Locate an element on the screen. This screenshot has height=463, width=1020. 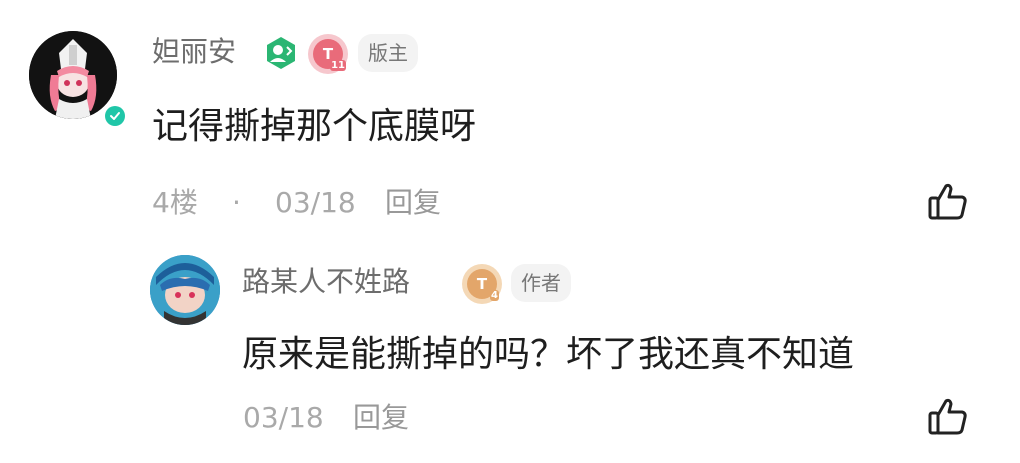
commenter-avatar is located at coordinates (73, 75).